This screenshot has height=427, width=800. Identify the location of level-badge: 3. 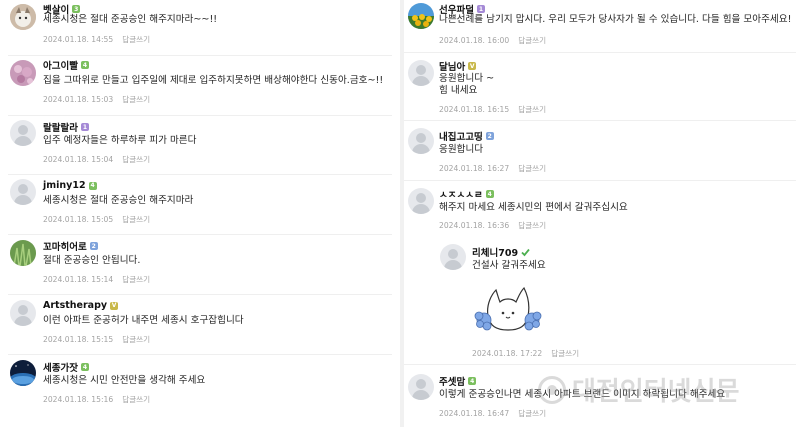
(76, 9).